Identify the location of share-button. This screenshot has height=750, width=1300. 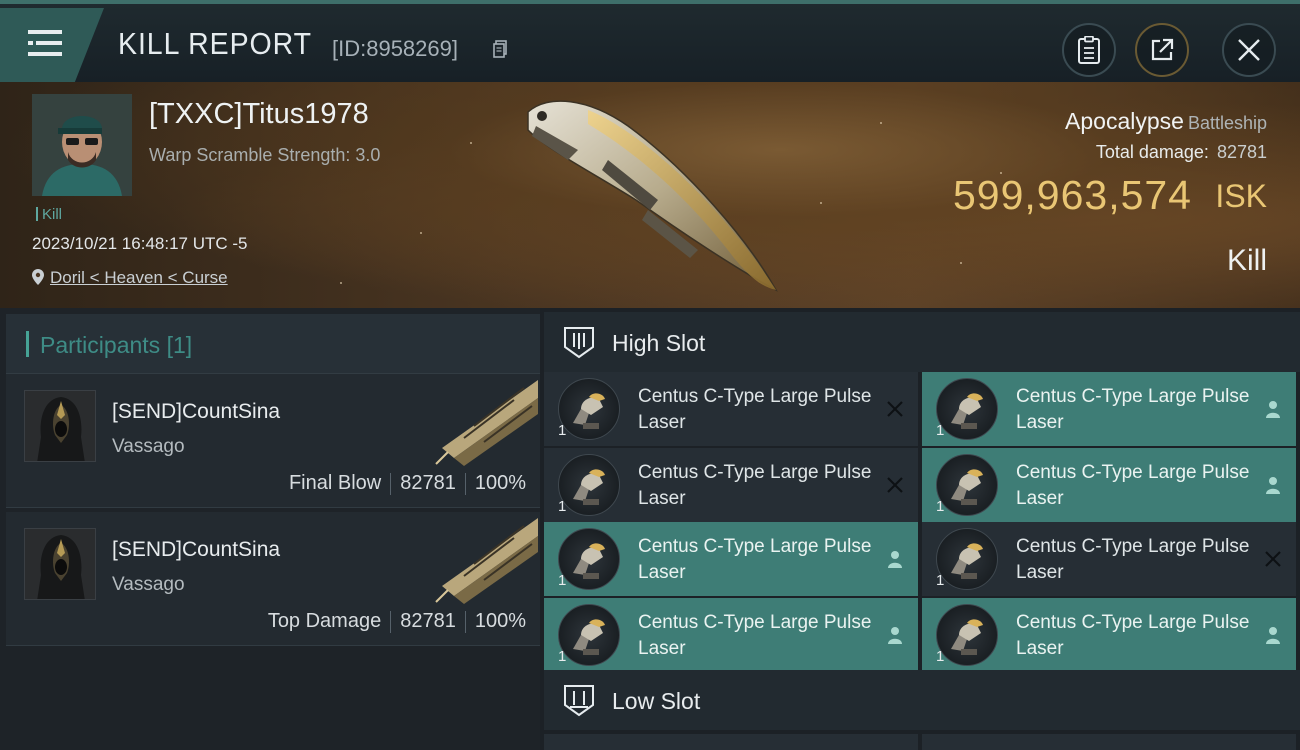
(1162, 50).